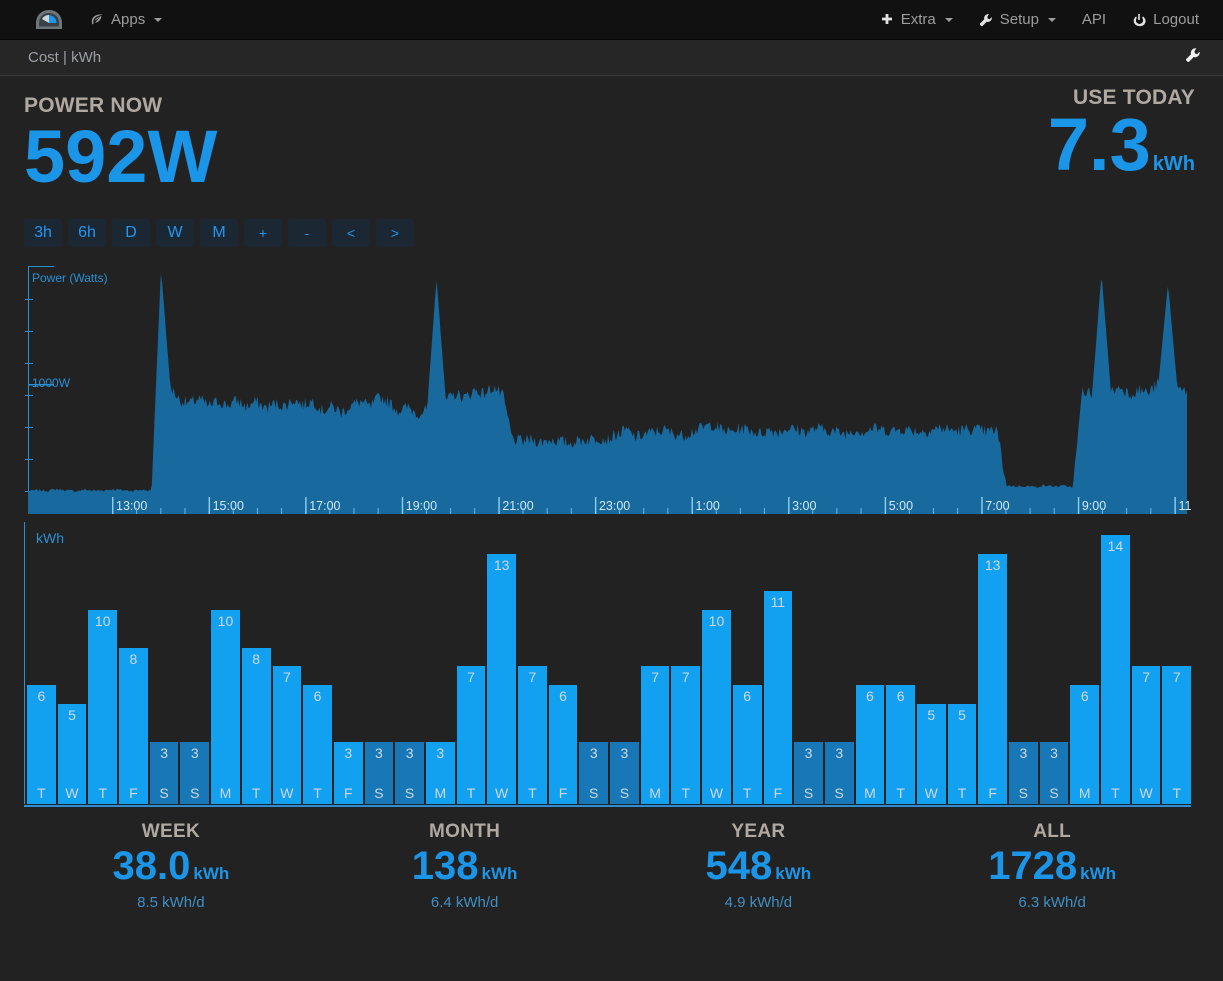 The image size is (1223, 981). I want to click on summary-value: 1728, so click(1033, 866).